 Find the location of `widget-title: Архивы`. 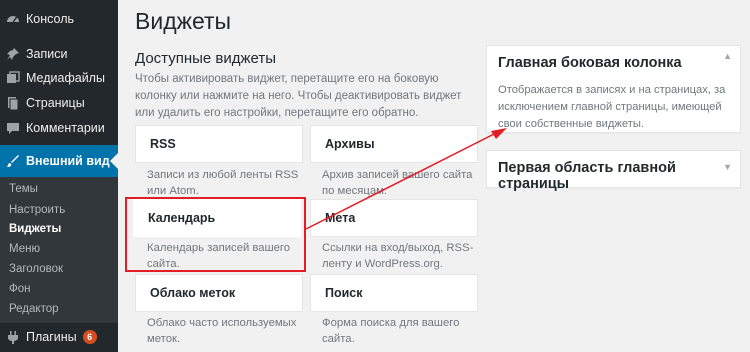

widget-title: Архивы is located at coordinates (350, 144).